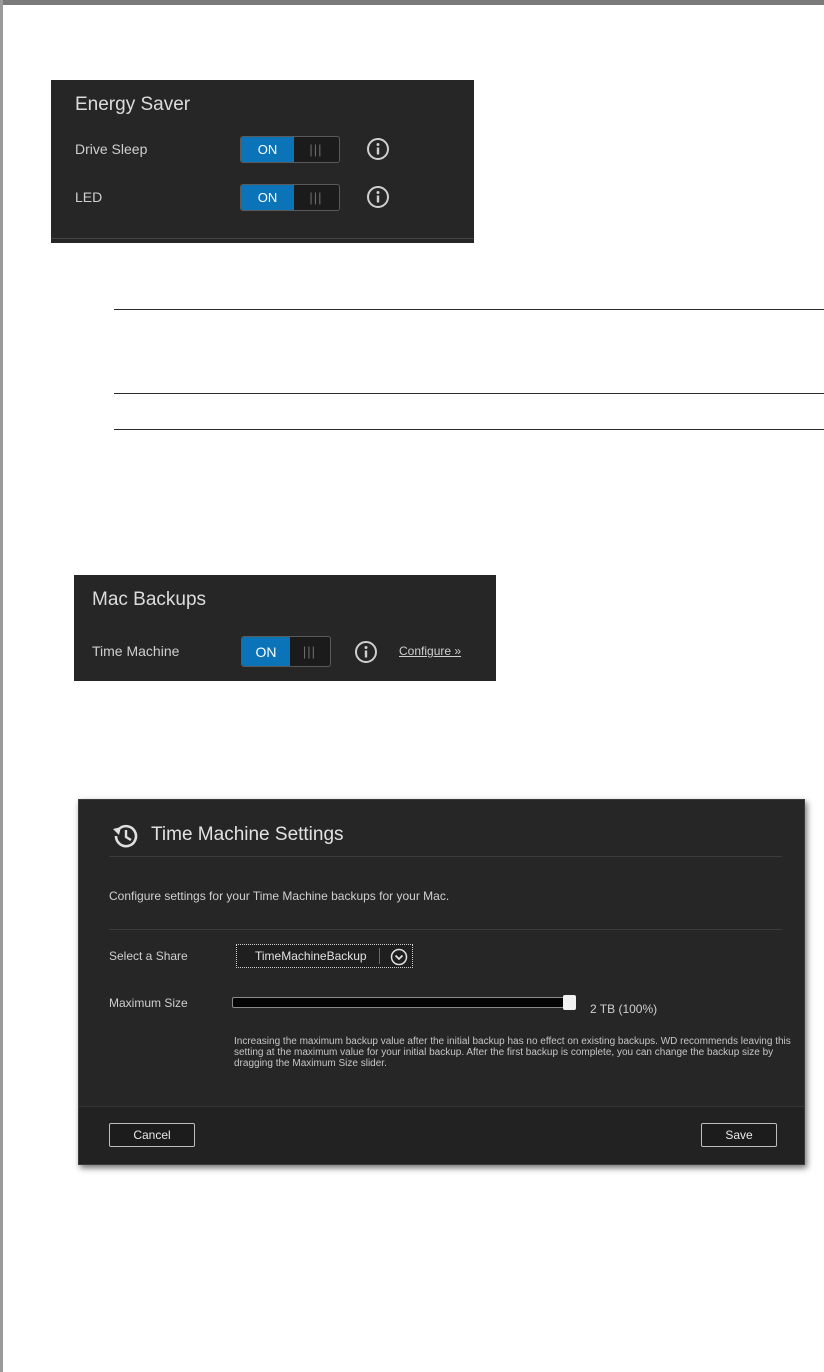  What do you see at coordinates (148, 1003) in the screenshot?
I see `maximum-size-label: Maximum Size` at bounding box center [148, 1003].